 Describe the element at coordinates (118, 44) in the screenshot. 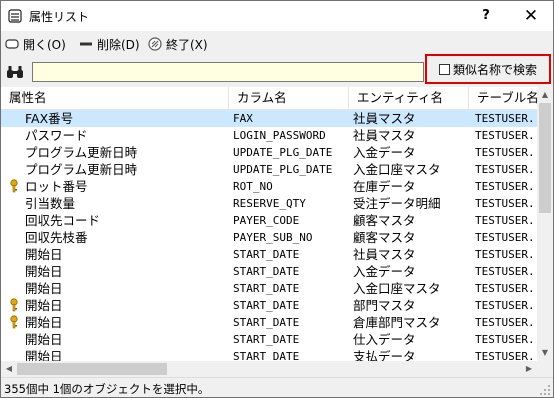

I see `delete-label: 削除(D)` at that location.